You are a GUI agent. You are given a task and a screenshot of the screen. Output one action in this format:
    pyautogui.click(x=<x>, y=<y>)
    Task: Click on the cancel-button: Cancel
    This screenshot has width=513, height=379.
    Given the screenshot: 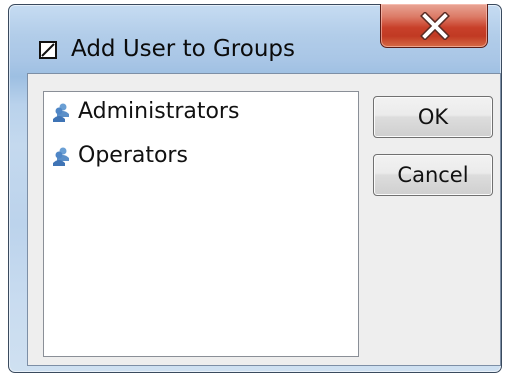 What is the action you would take?
    pyautogui.click(x=433, y=175)
    